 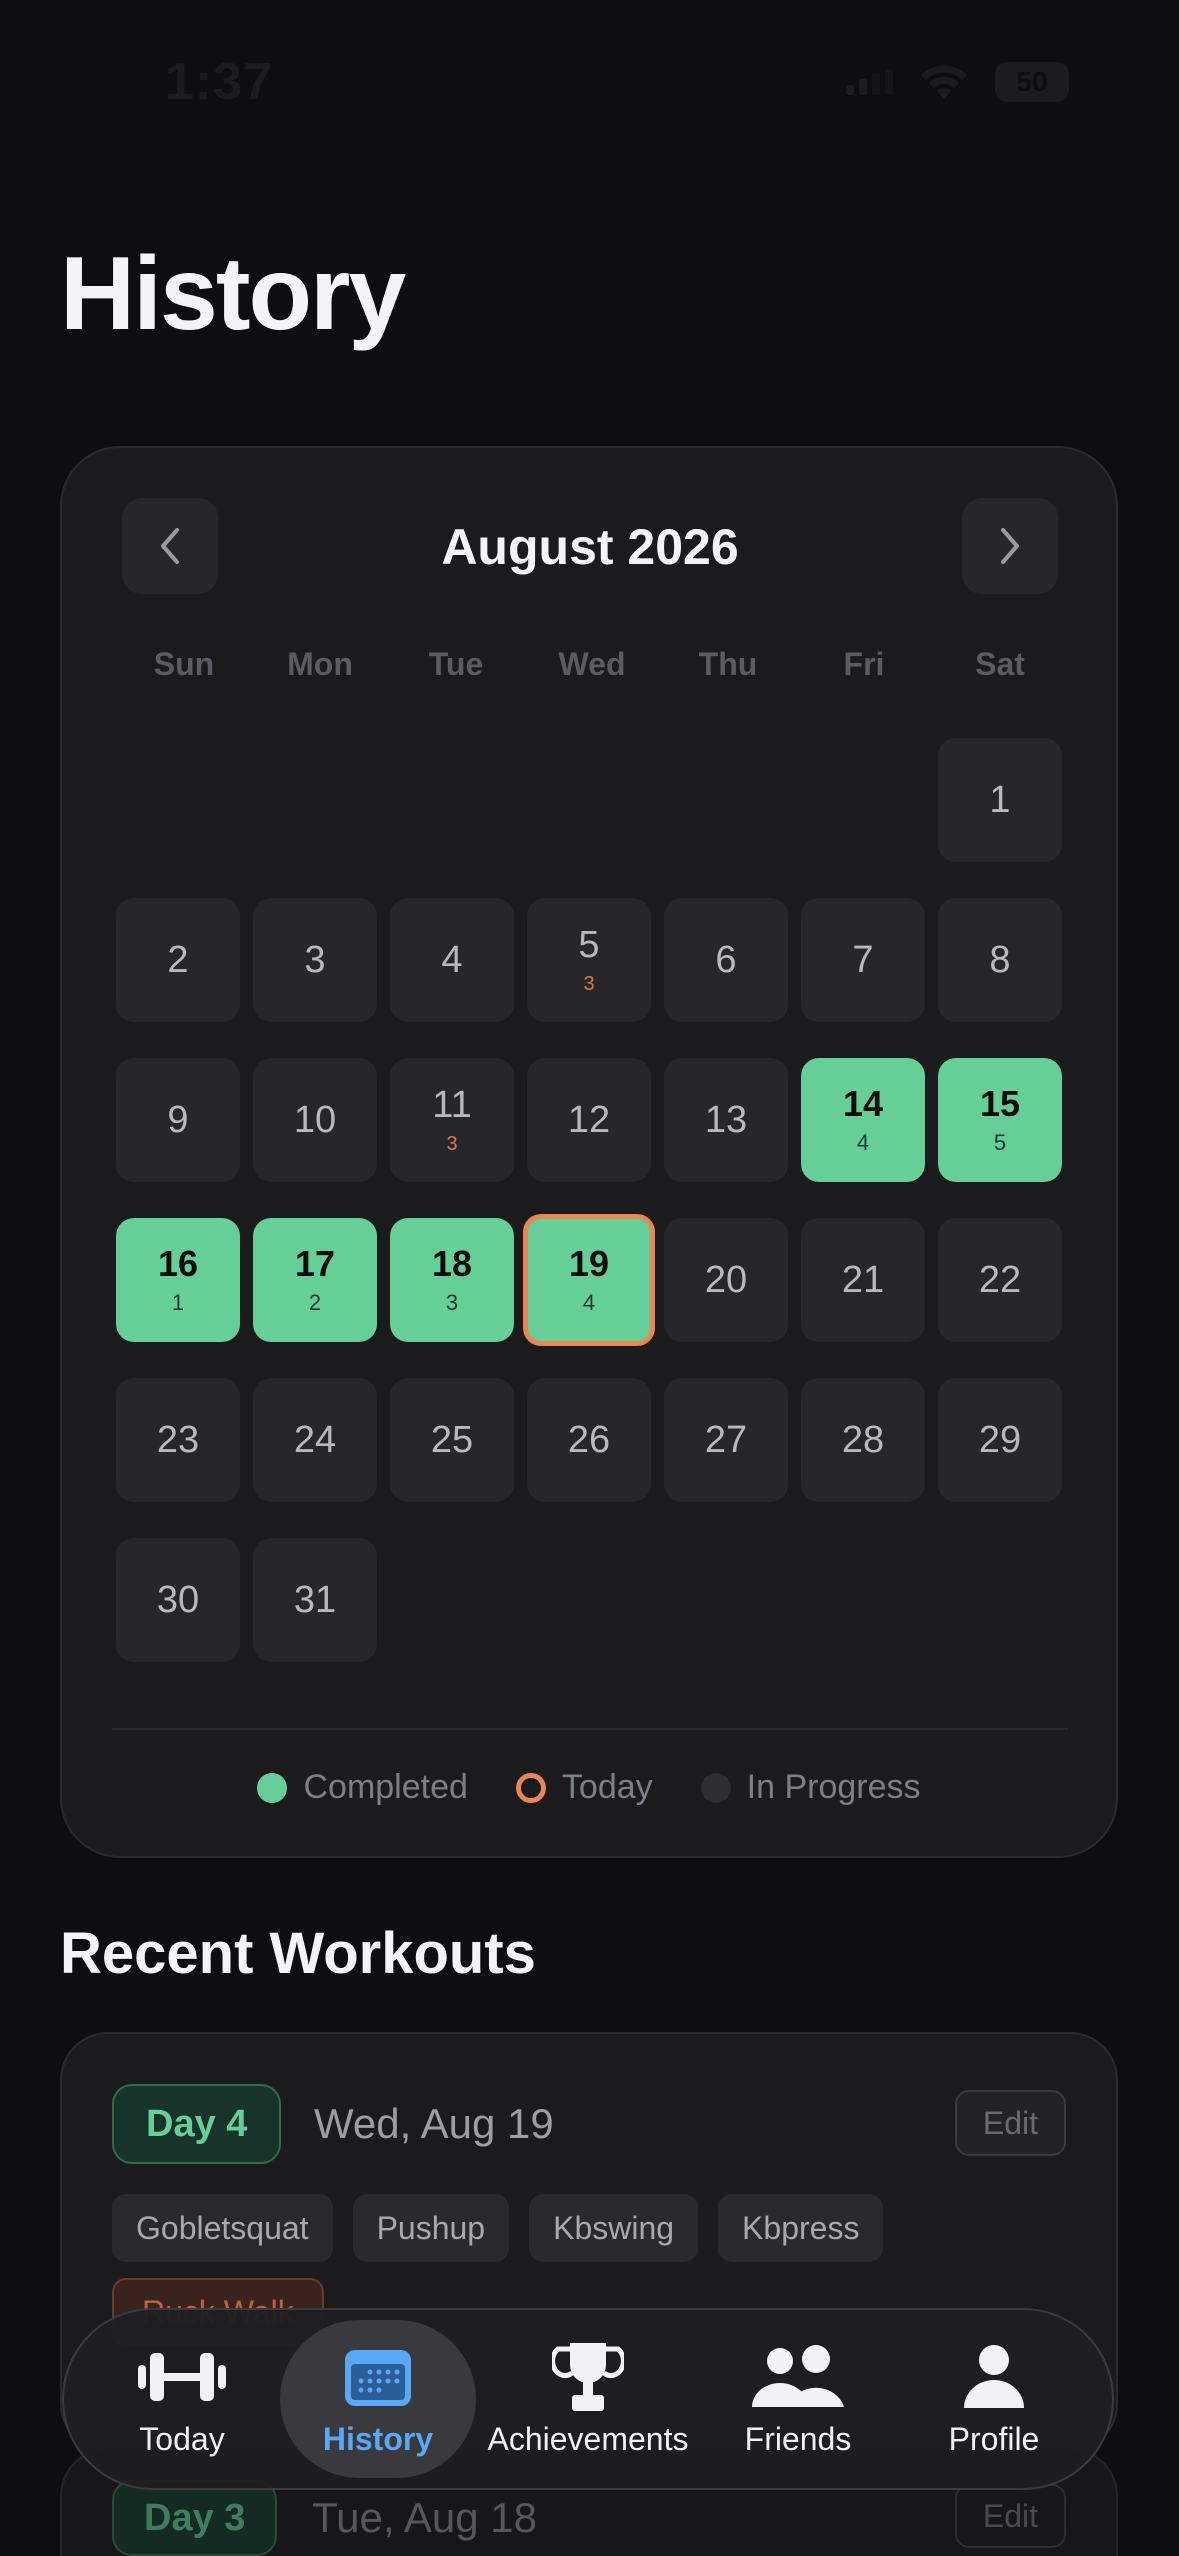 I want to click on day-number: 26, so click(x=589, y=1440).